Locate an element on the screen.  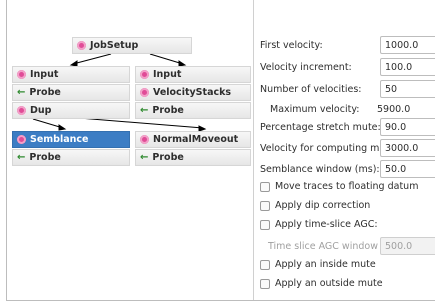
dip-correction-checkbox is located at coordinates (265, 206).